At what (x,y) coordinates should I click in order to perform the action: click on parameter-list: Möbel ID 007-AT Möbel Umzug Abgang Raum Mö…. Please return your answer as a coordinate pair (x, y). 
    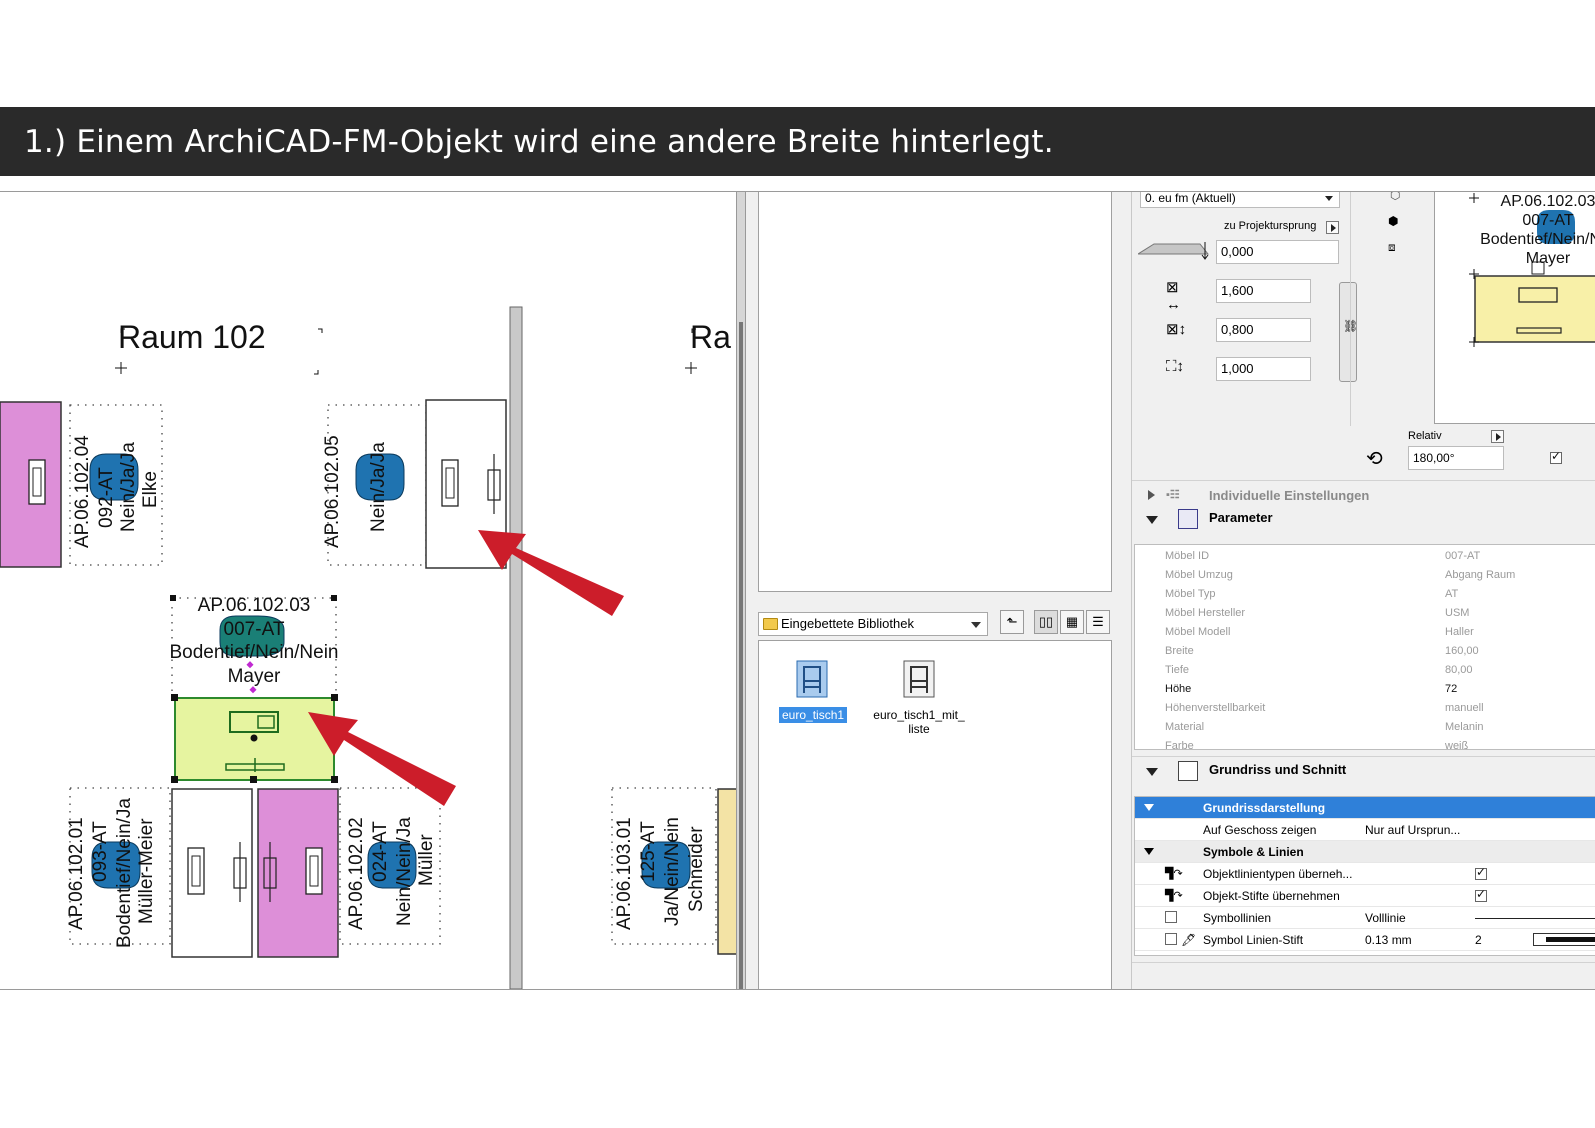
    Looking at the image, I should click on (1364, 647).